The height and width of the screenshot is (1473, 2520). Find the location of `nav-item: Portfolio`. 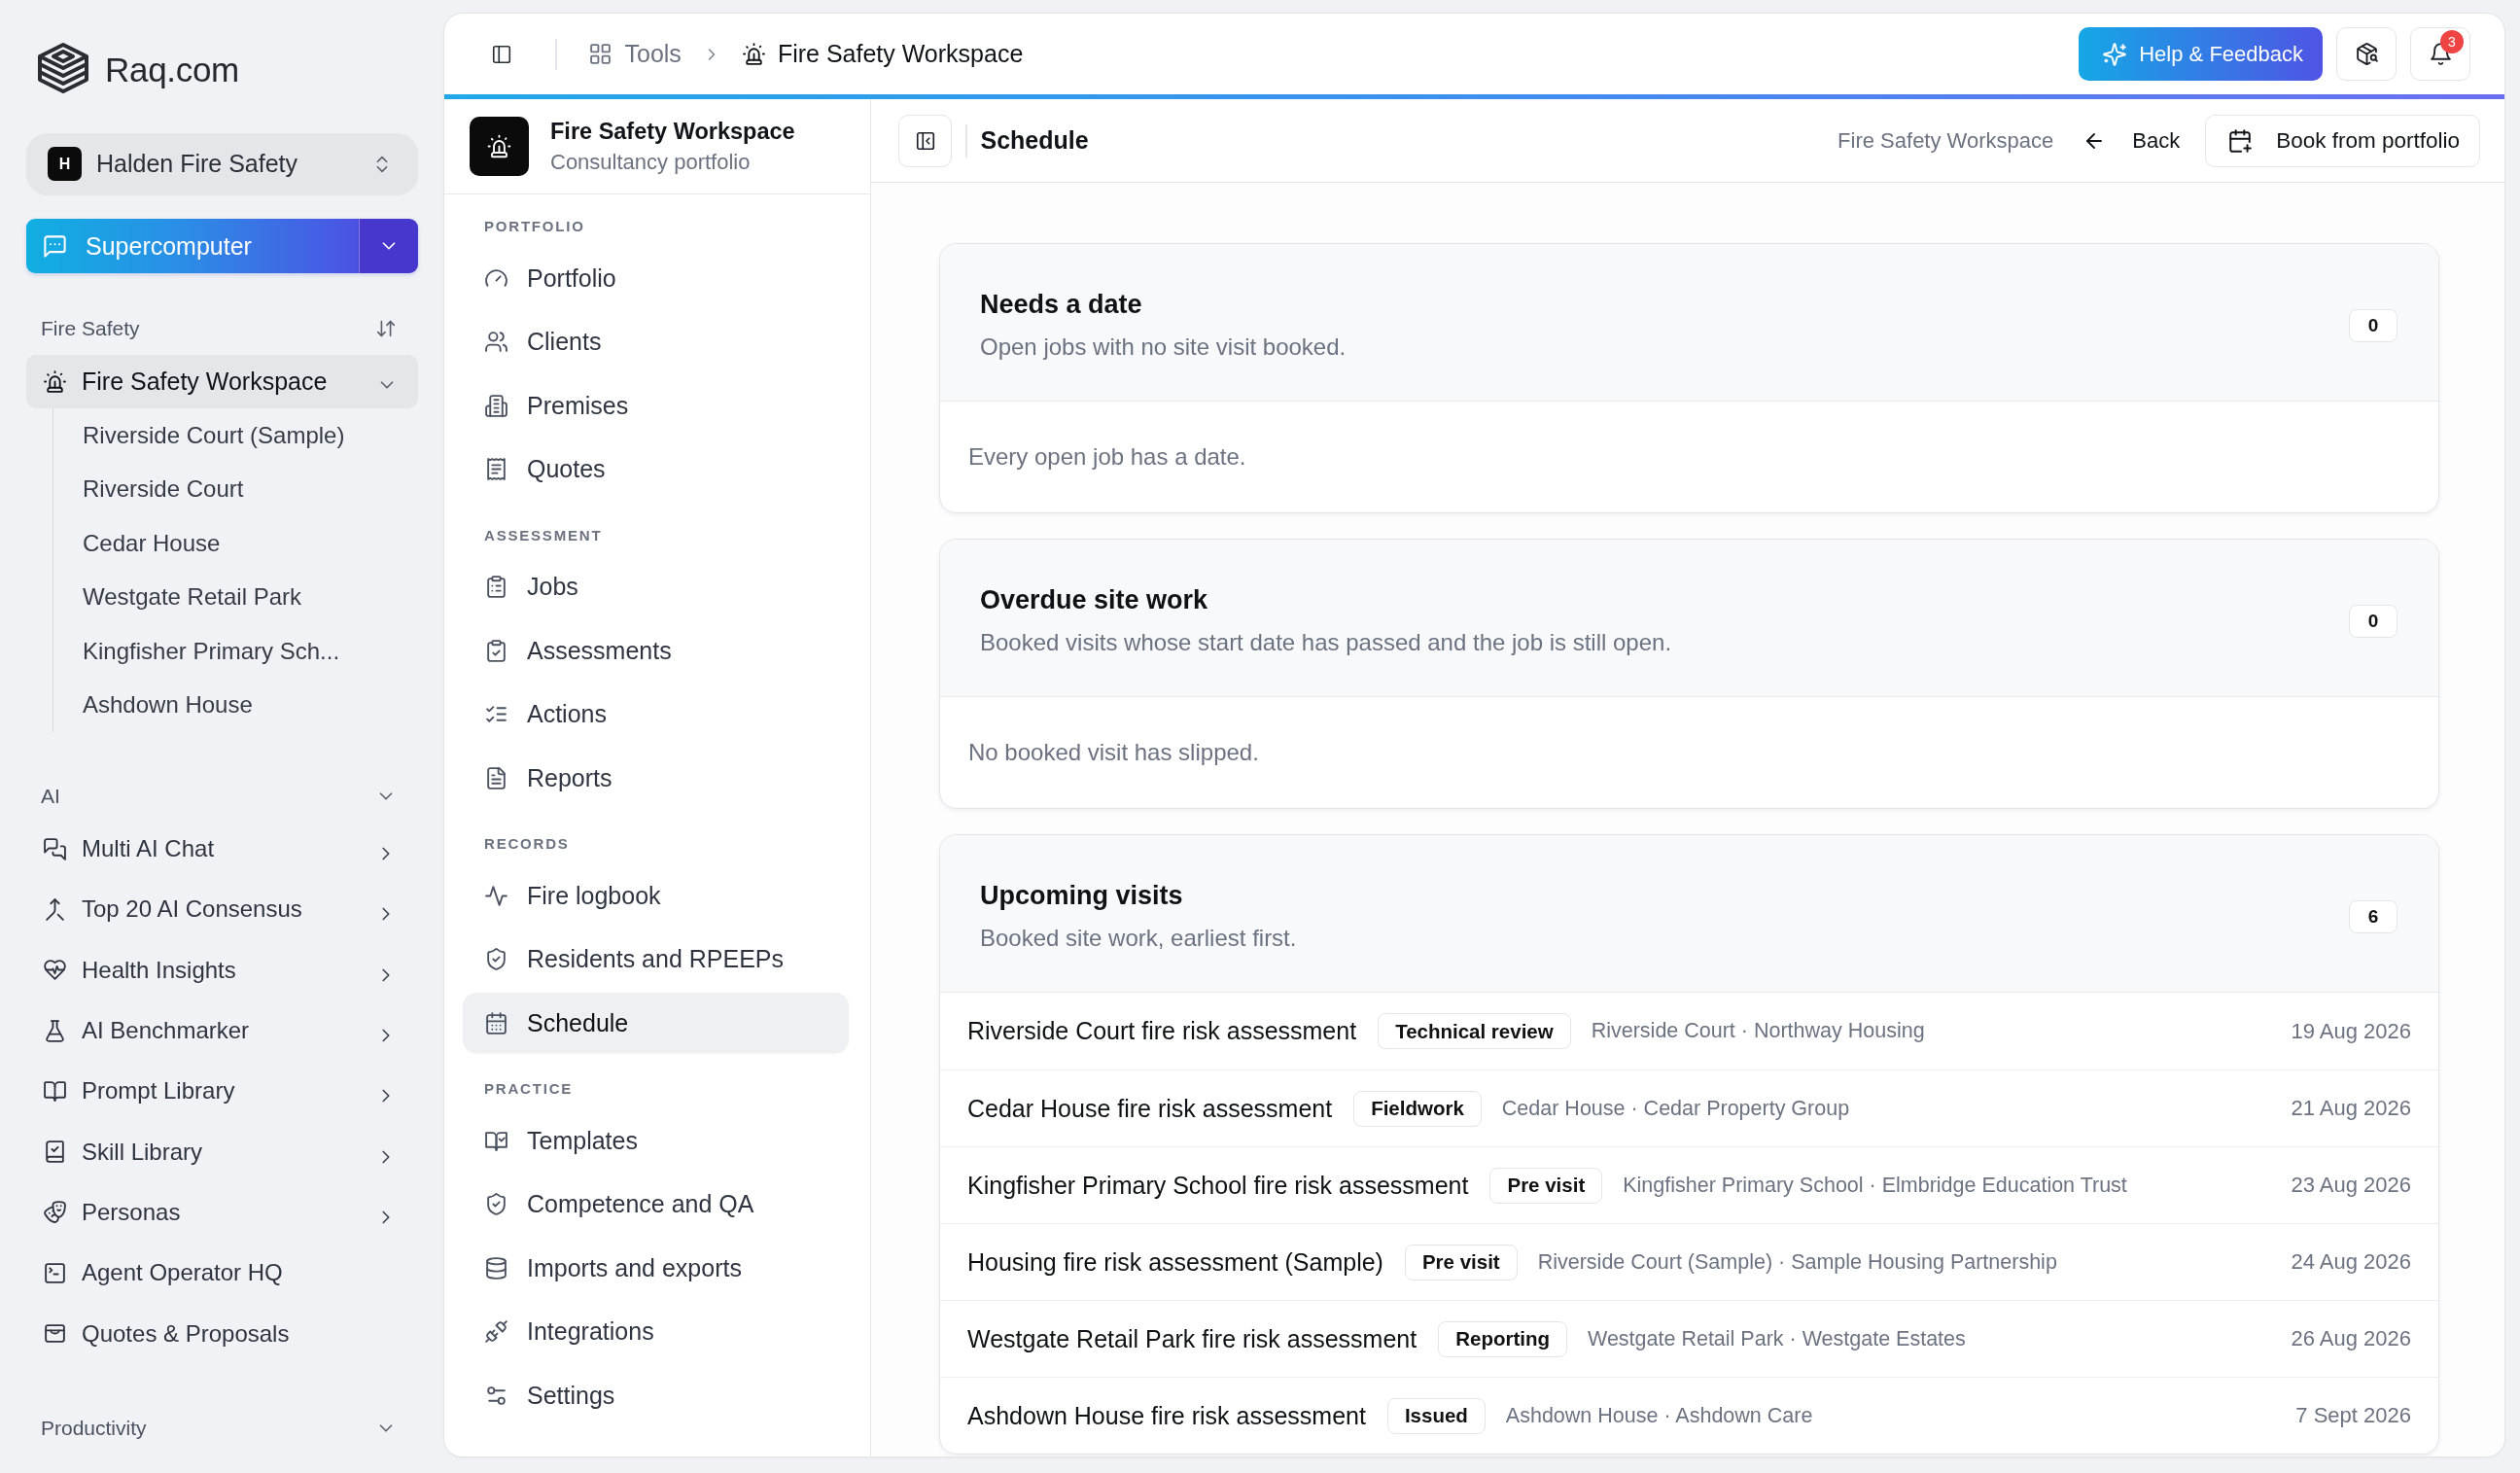

nav-item: Portfolio is located at coordinates (656, 278).